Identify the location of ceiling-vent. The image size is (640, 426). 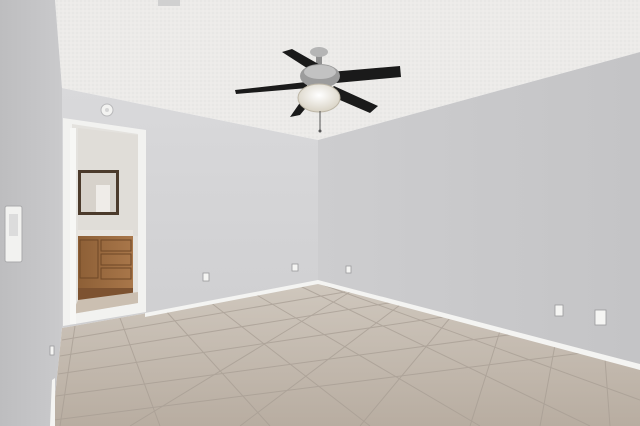
(169, 3).